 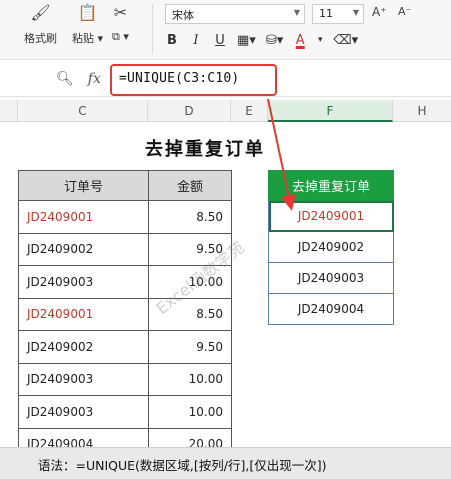 I want to click on font-color-button: A, so click(x=300, y=40).